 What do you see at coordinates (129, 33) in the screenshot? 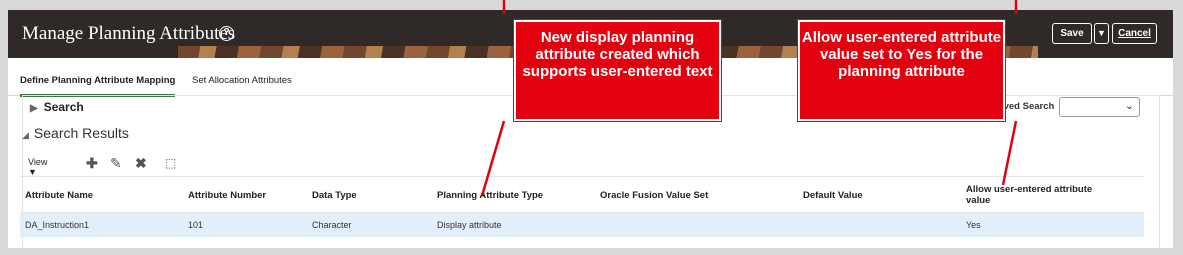
I see `page-title: Manage Planning Attributes` at bounding box center [129, 33].